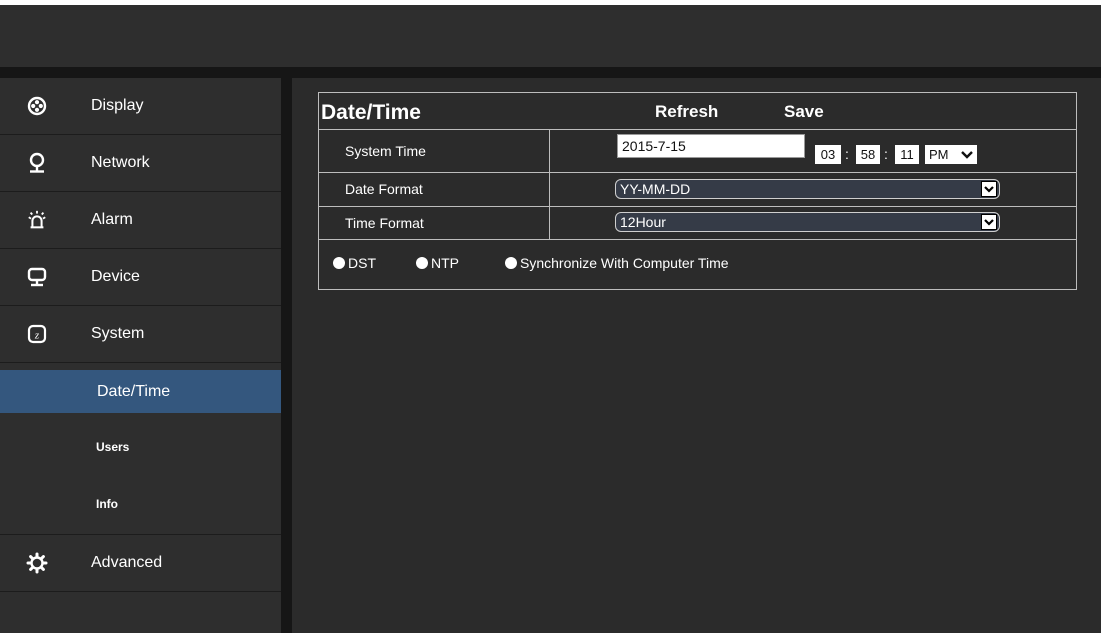  Describe the element at coordinates (140, 504) in the screenshot. I see `sidebar-subitem-info: Info` at that location.